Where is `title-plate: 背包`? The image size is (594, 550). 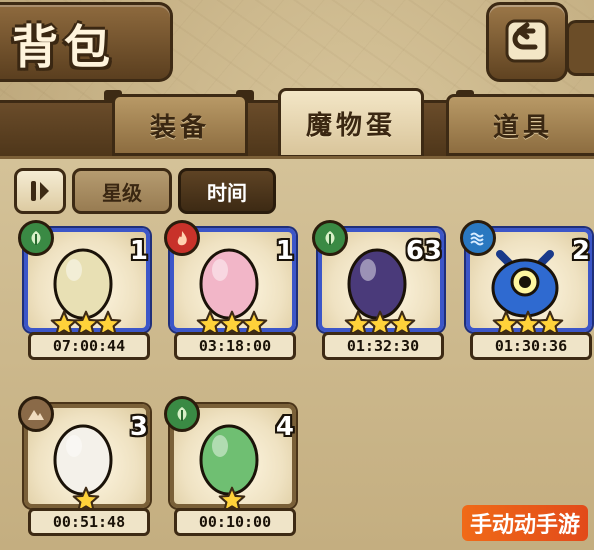 title-plate: 背包 is located at coordinates (86, 42).